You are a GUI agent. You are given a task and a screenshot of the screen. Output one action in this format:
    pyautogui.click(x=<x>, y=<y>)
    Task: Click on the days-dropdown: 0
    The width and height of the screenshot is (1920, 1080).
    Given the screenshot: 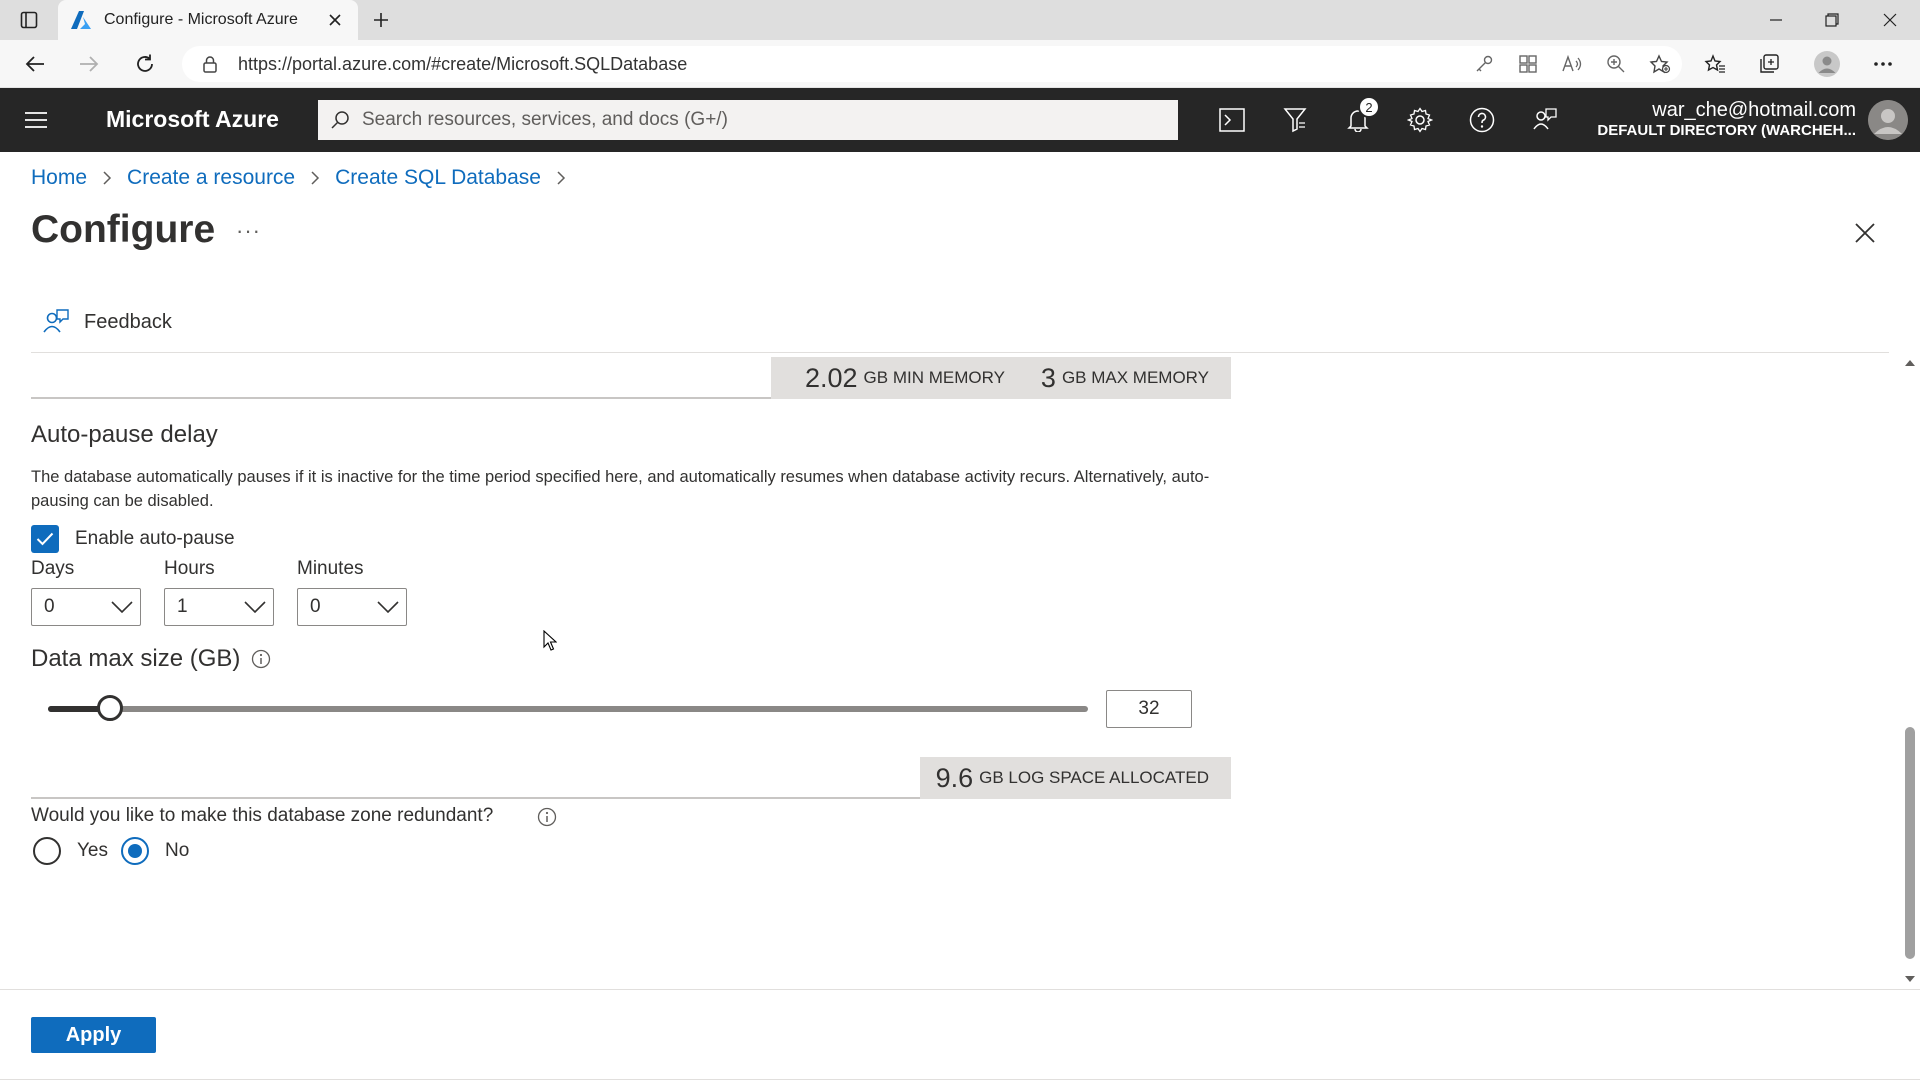 What is the action you would take?
    pyautogui.click(x=86, y=607)
    